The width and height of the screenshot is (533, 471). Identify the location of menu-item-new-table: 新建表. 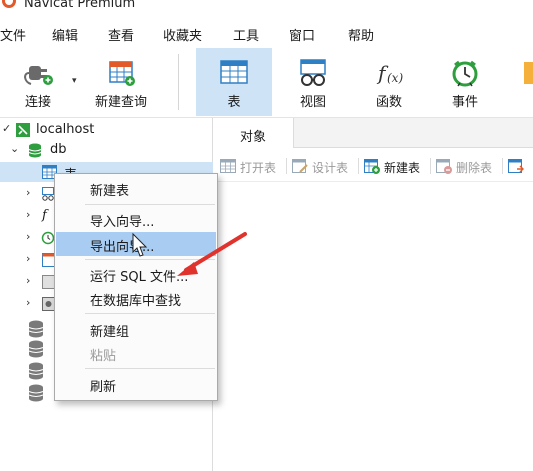
(136, 188).